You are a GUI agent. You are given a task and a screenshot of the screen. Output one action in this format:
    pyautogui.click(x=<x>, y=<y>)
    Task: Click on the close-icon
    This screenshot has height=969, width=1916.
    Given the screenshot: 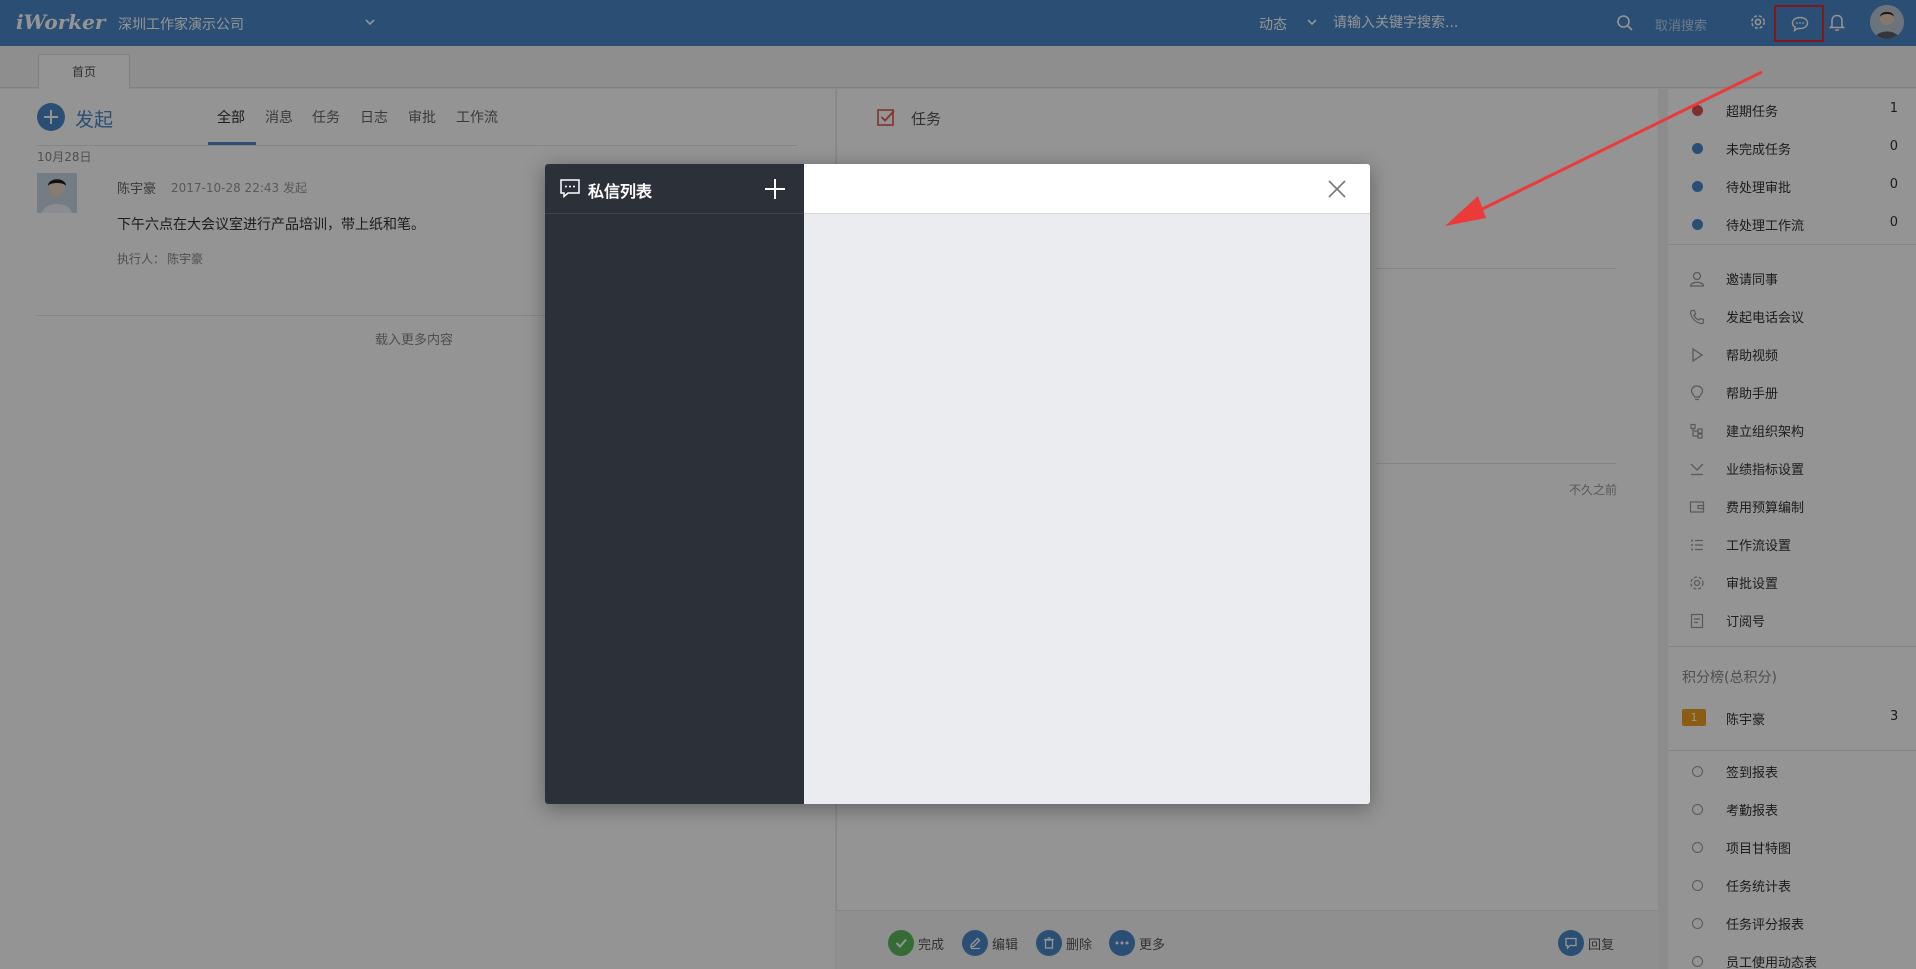 What is the action you would take?
    pyautogui.click(x=1337, y=189)
    